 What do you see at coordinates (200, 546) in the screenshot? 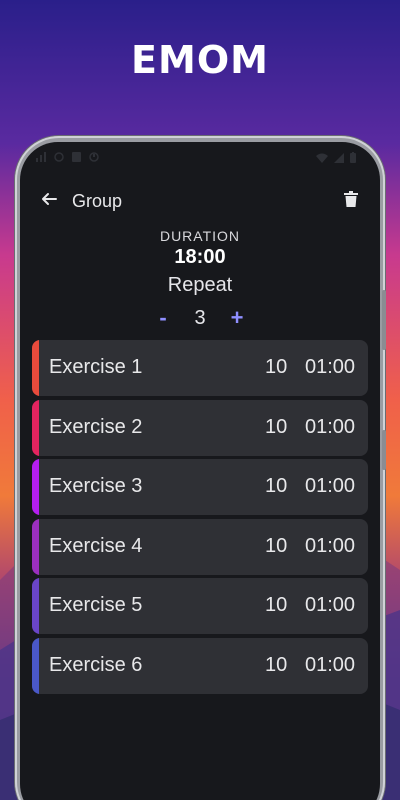
I see `exercise-row: Exercise 4 10 01:00` at bounding box center [200, 546].